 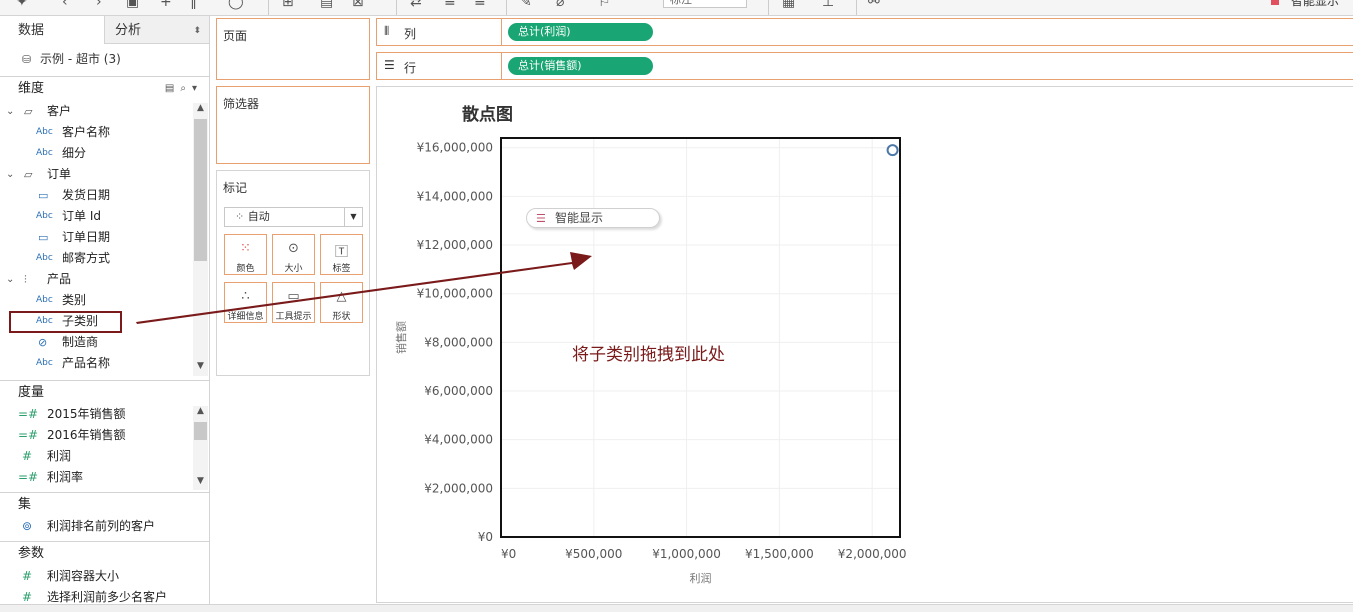 What do you see at coordinates (593, 554) in the screenshot?
I see `x-tick-label: ¥500,000` at bounding box center [593, 554].